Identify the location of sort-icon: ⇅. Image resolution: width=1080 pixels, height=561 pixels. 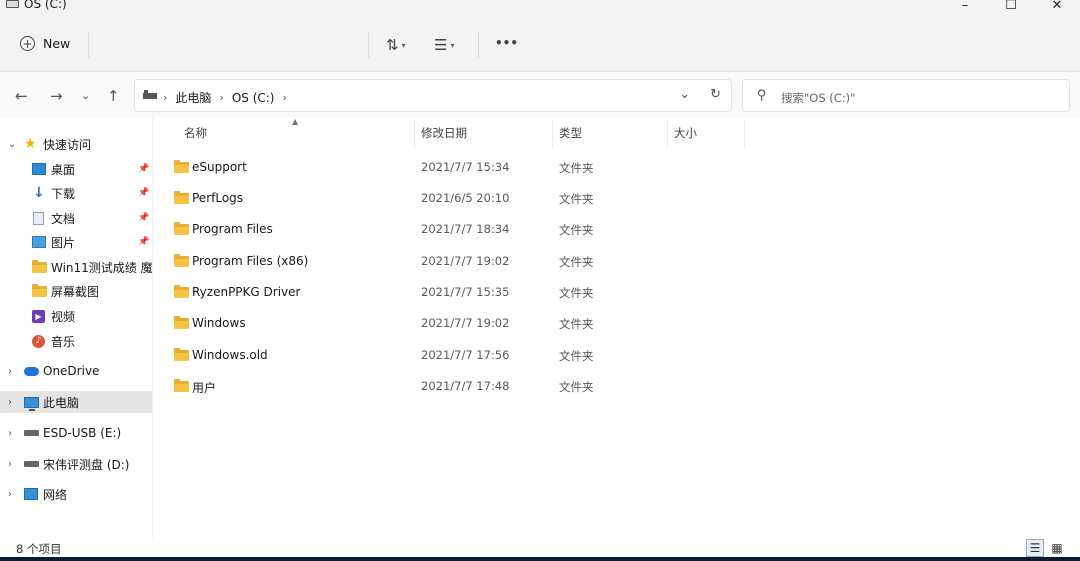
(392, 45).